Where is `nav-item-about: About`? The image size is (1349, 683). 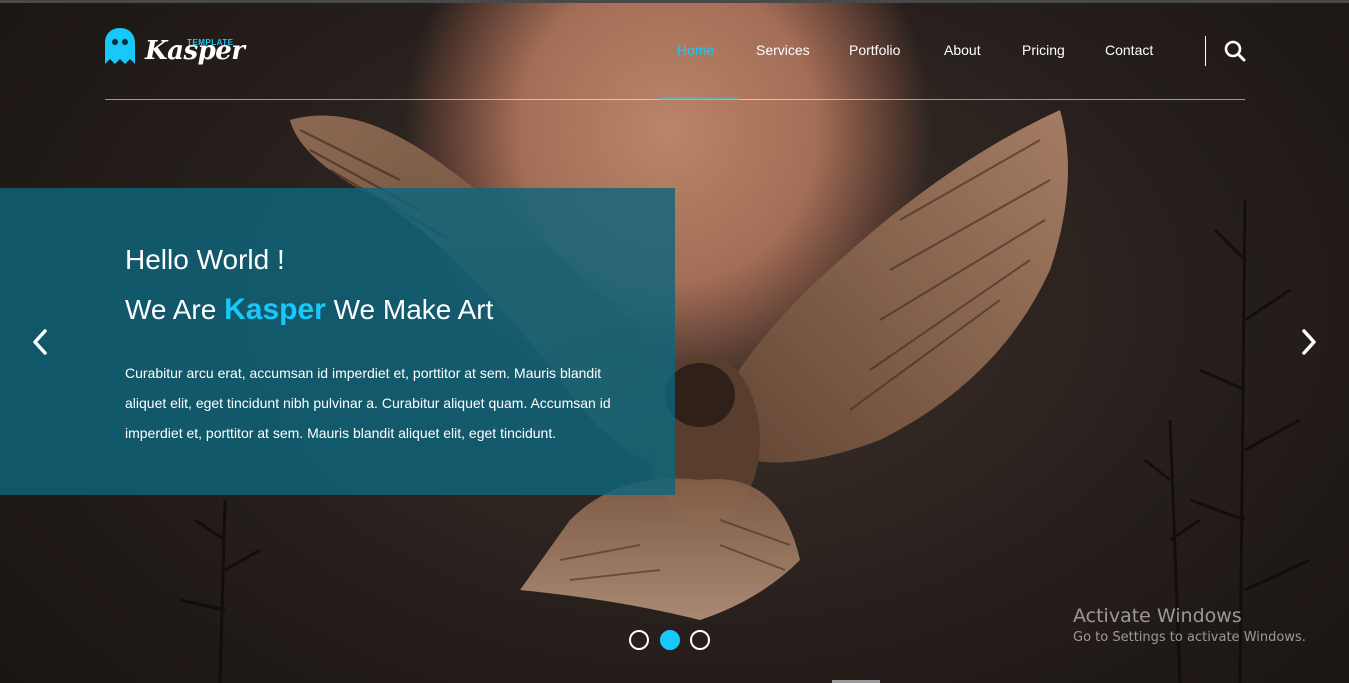
nav-item-about: About is located at coordinates (962, 50).